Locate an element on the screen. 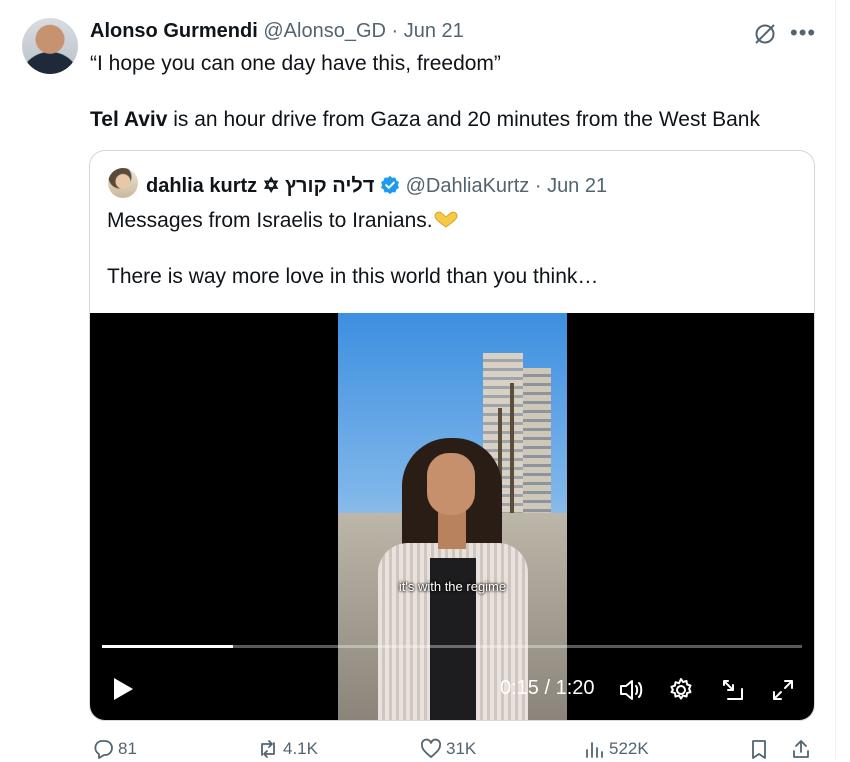  verified-badge-icon is located at coordinates (390, 185).